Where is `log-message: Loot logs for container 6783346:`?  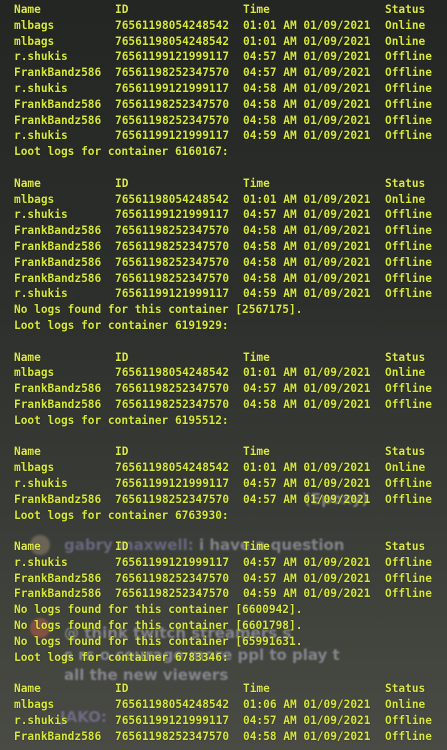 log-message: Loot logs for container 6783346: is located at coordinates (121, 657).